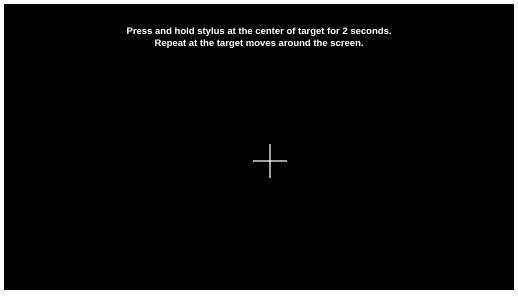 The height and width of the screenshot is (296, 518). I want to click on crosshair-icon, so click(270, 161).